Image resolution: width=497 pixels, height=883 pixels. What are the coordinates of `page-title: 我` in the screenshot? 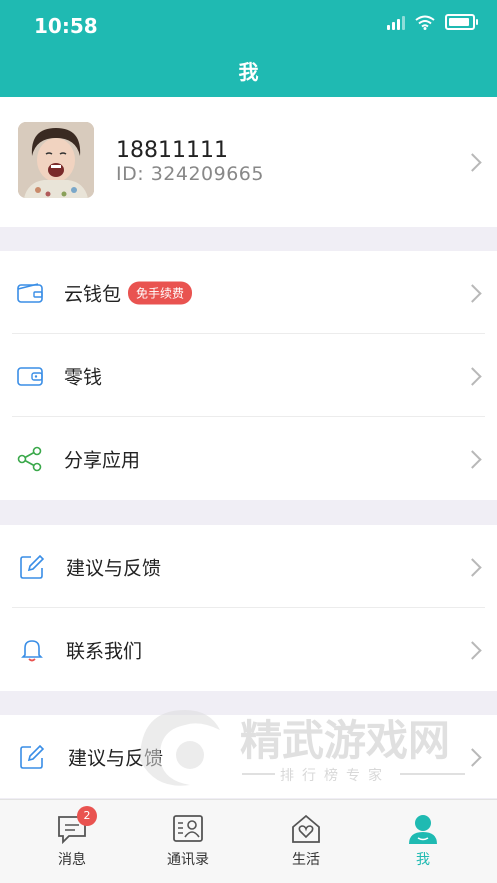 It's located at (248, 72).